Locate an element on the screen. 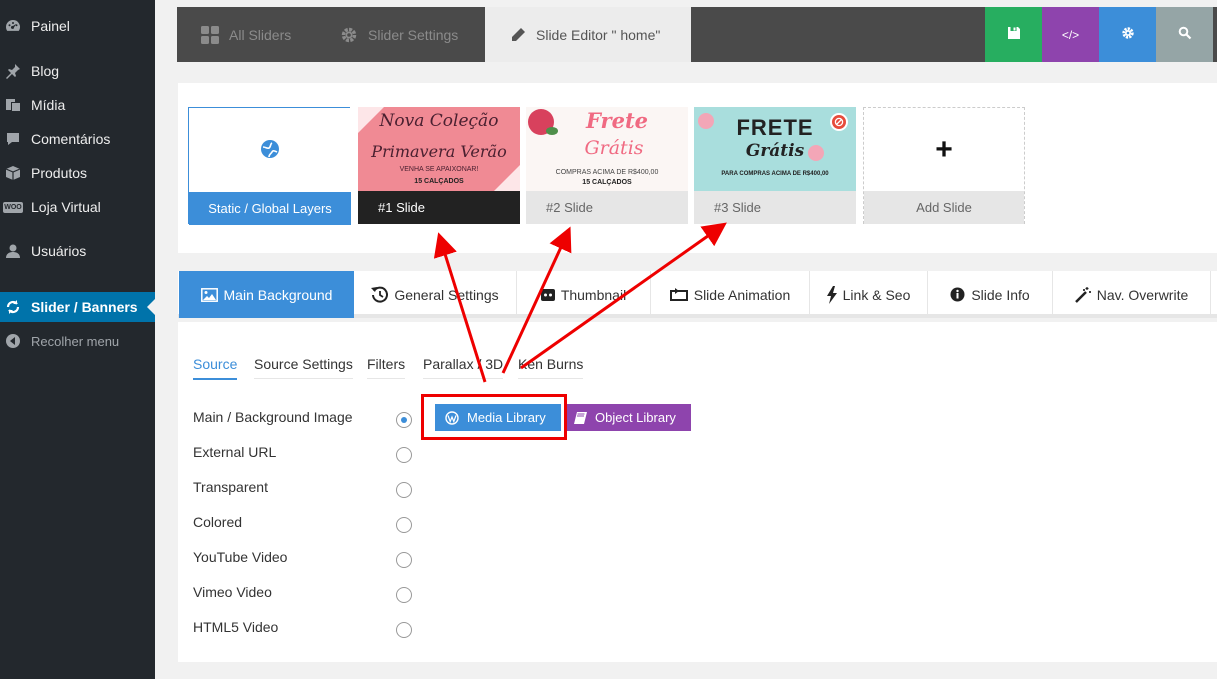 The width and height of the screenshot is (1217, 679). thumb-title: Frete is located at coordinates (617, 120).